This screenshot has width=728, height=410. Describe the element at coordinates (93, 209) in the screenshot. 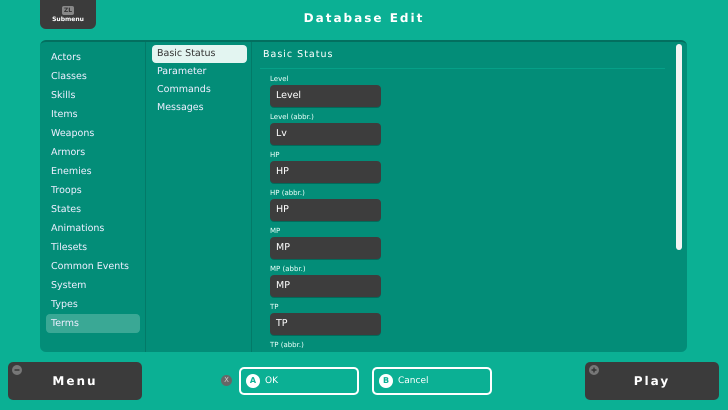

I see `category-item: States` at that location.